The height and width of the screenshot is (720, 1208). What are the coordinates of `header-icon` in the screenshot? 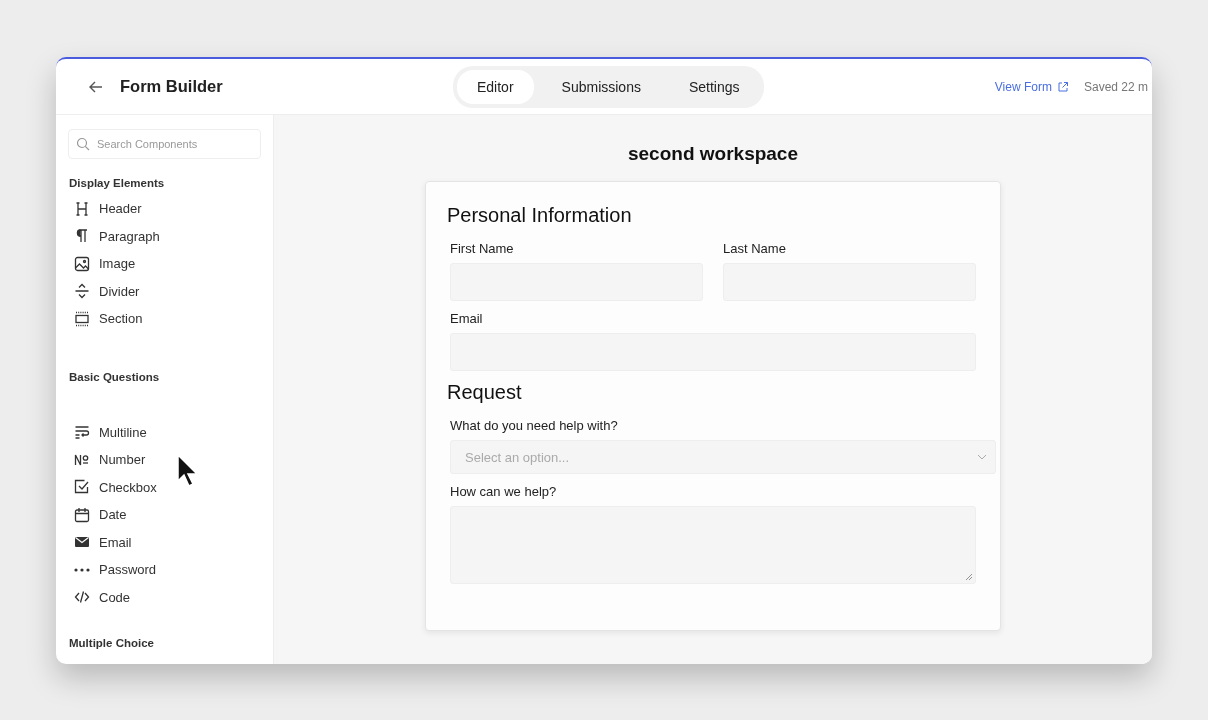 It's located at (82, 208).